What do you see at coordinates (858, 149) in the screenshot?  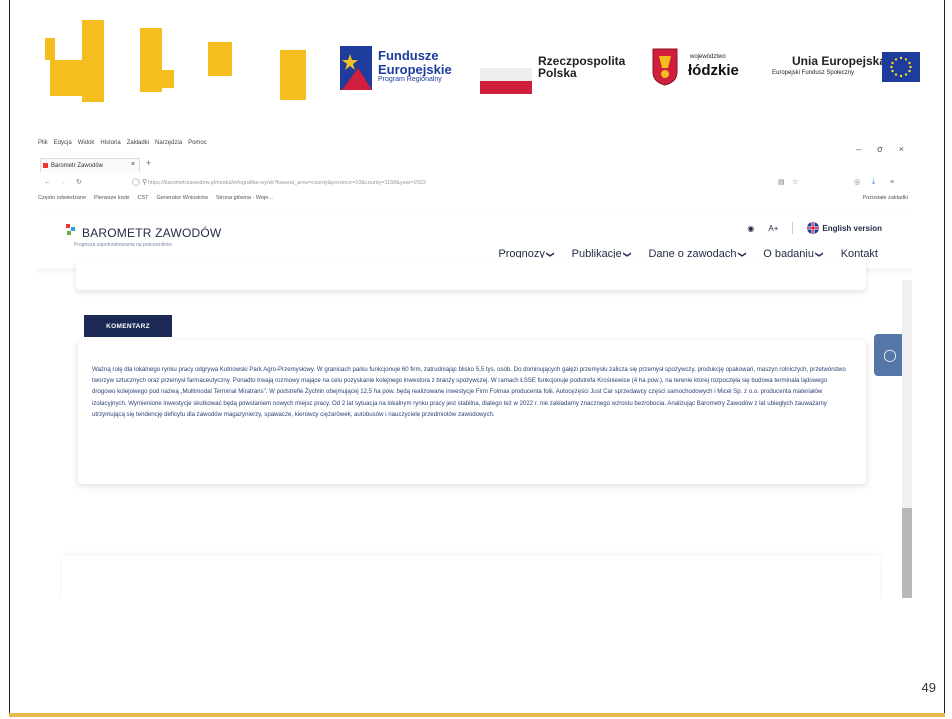 I see `minimize-button: –` at bounding box center [858, 149].